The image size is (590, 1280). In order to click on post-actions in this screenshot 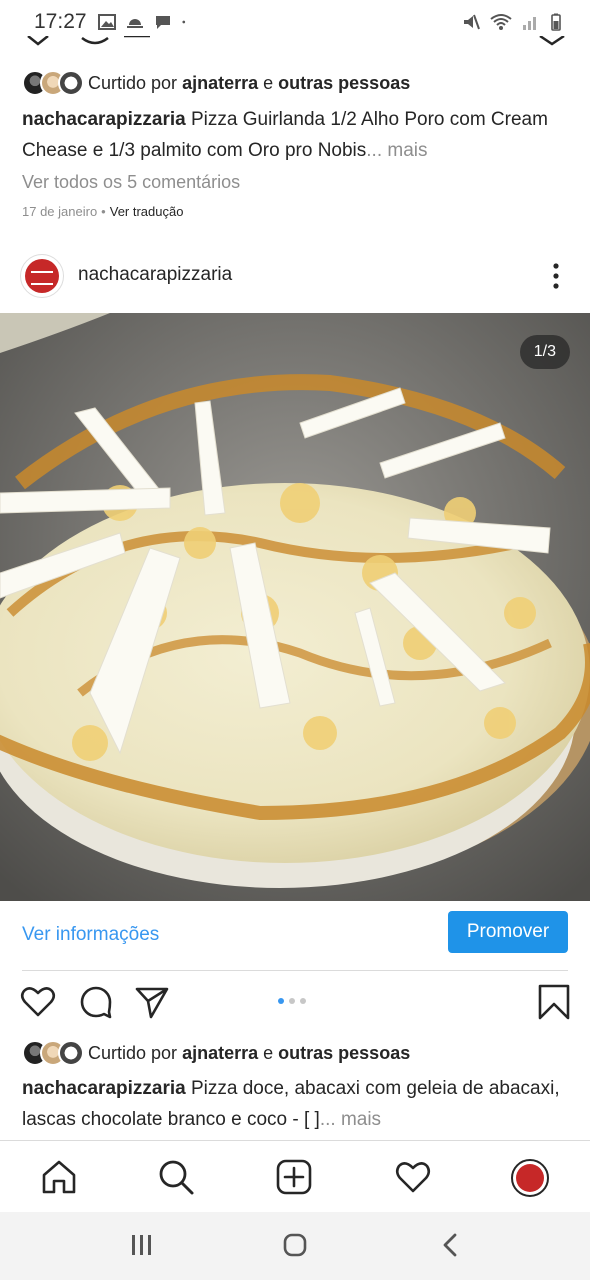, I will do `click(295, 1004)`.